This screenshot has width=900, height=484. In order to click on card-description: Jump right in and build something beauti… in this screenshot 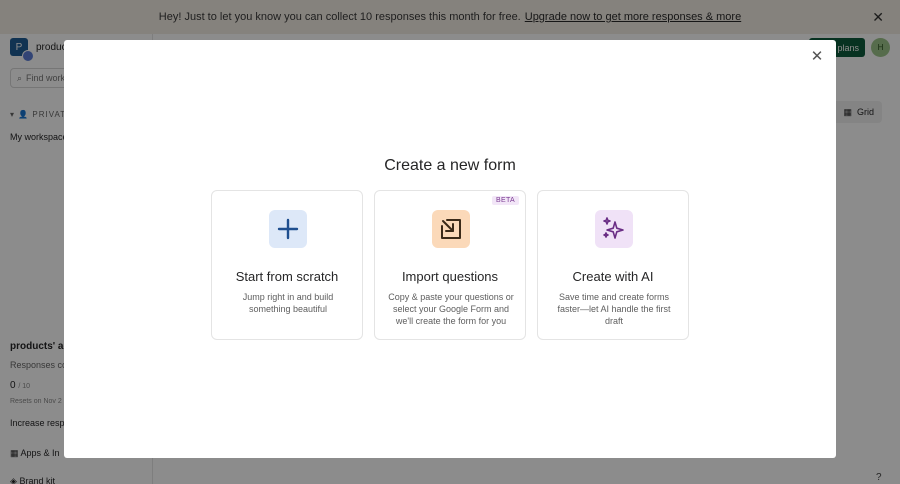, I will do `click(288, 303)`.